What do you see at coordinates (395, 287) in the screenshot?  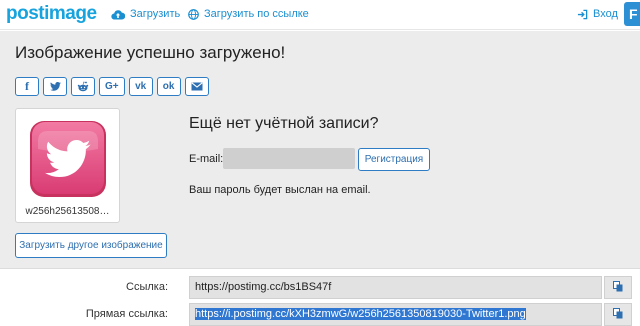 I see `page-link-field: https://postimg.cc/bs1BS47f` at bounding box center [395, 287].